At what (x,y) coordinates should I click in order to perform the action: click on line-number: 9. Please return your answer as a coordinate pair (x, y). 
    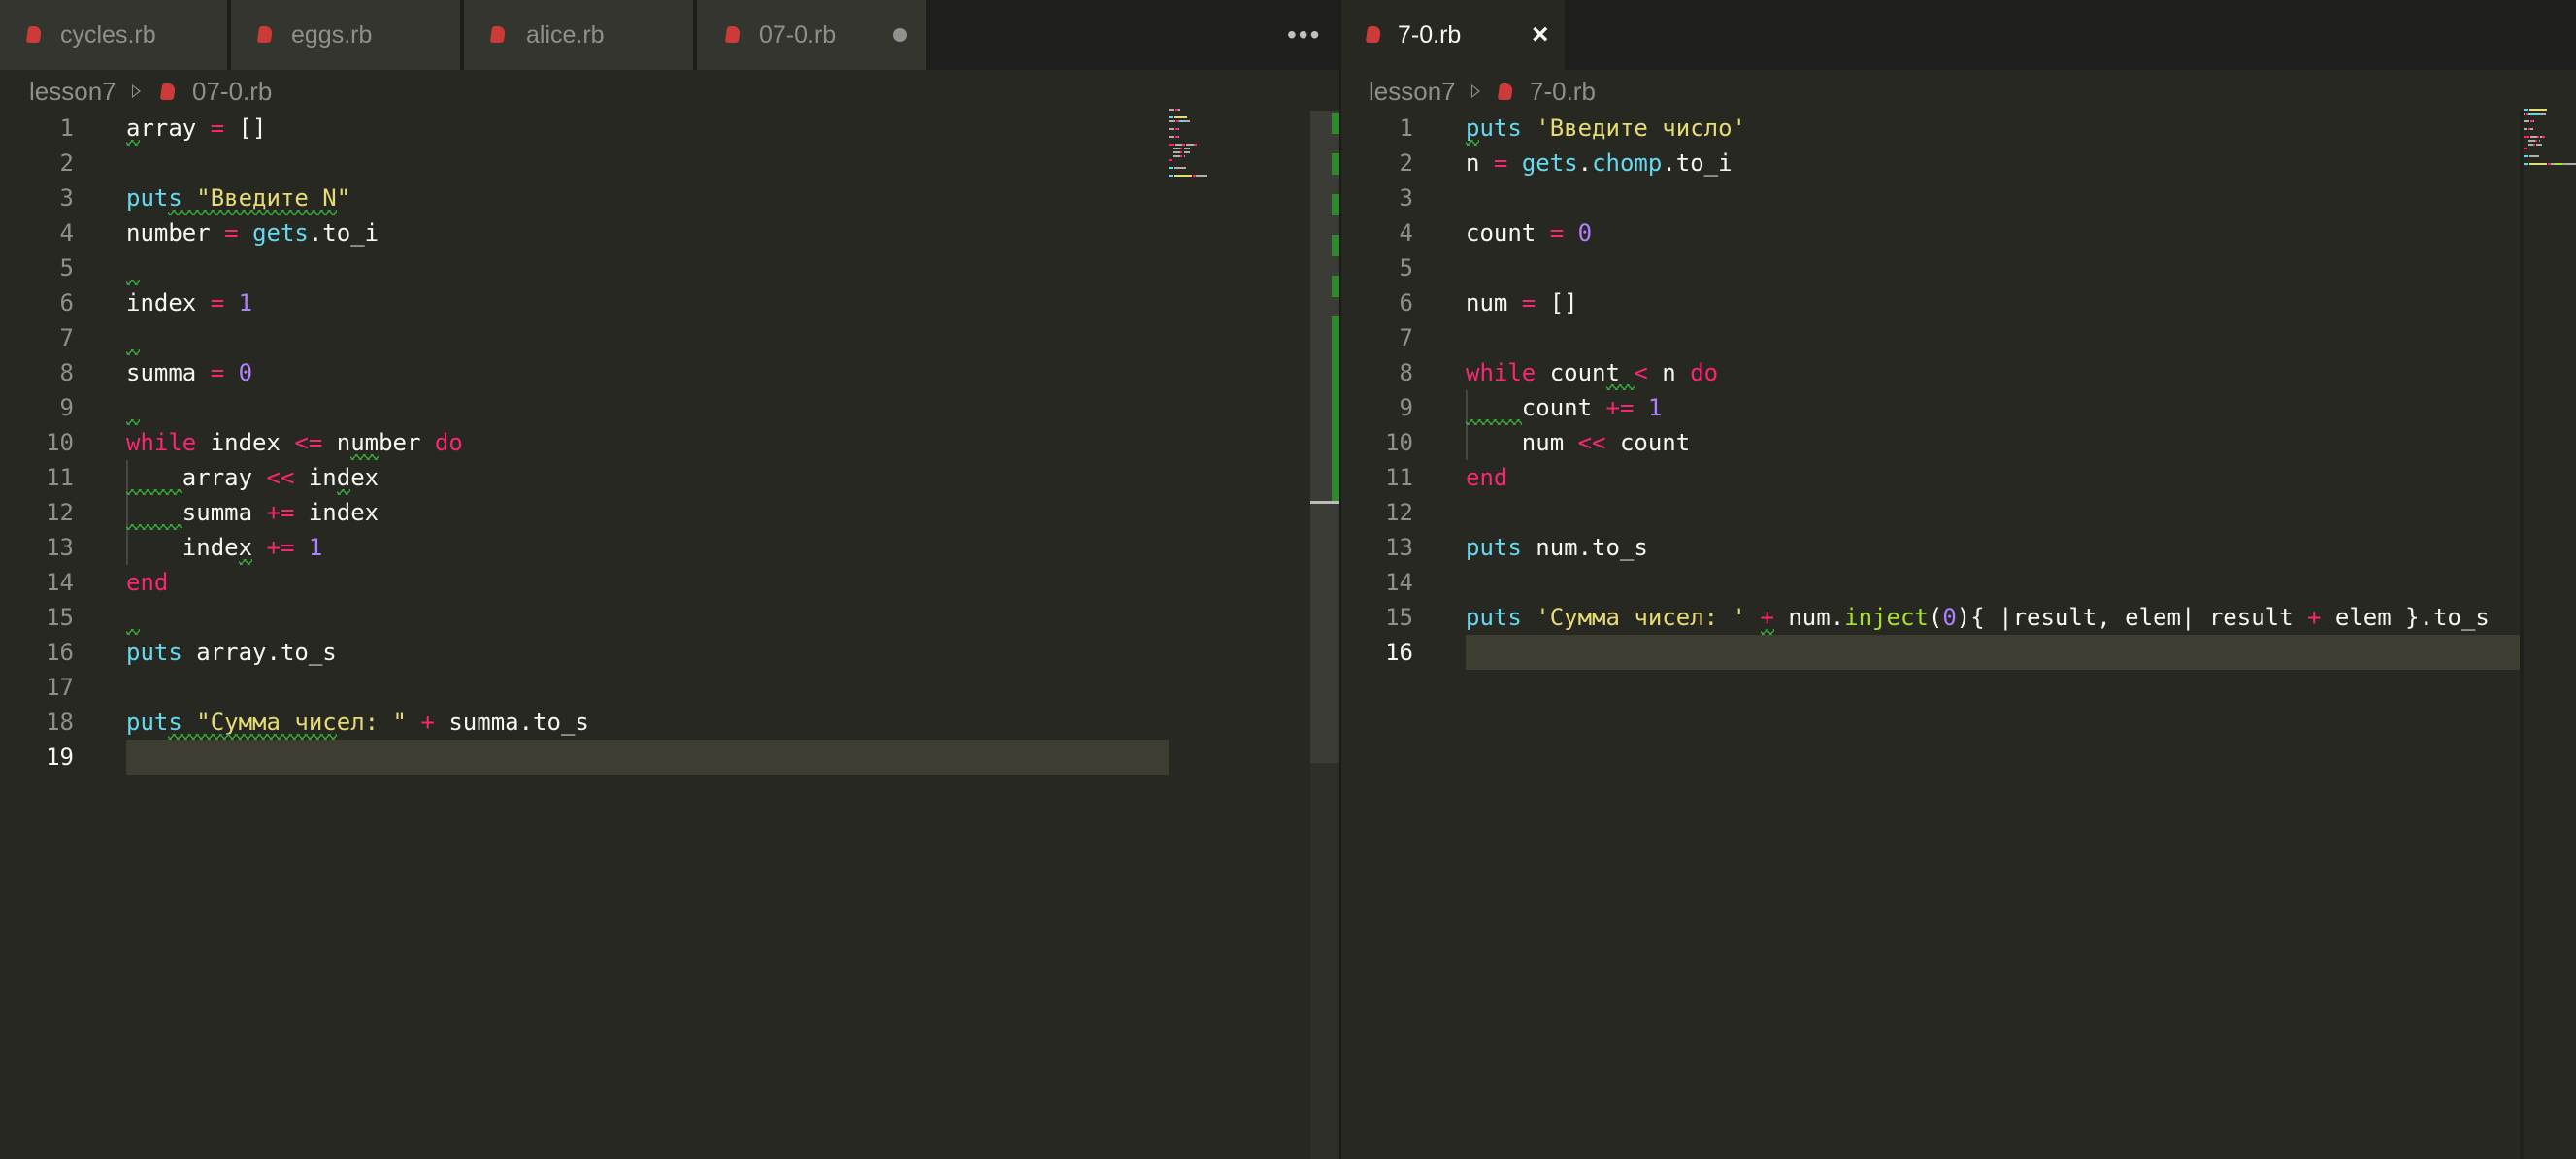
    Looking at the image, I should click on (66, 407).